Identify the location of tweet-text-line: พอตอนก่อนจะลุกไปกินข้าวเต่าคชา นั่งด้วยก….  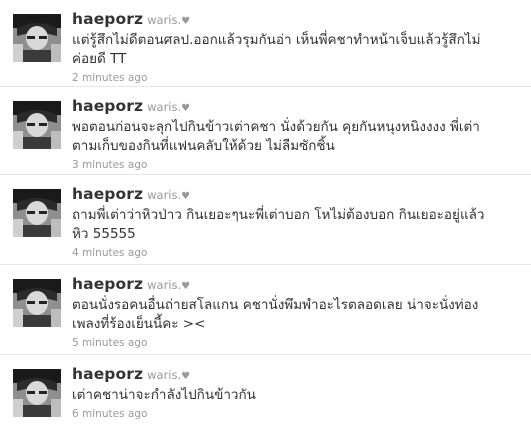
(276, 127).